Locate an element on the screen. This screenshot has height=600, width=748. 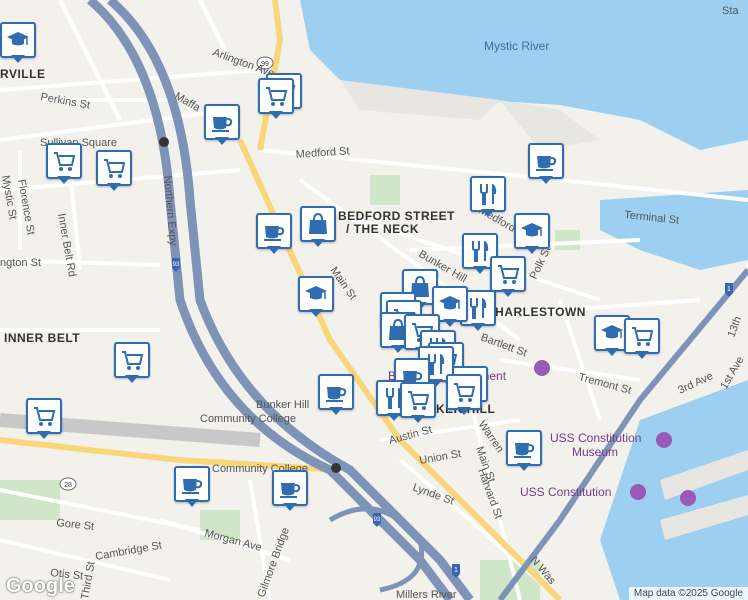
street-label: 13th is located at coordinates (735, 327).